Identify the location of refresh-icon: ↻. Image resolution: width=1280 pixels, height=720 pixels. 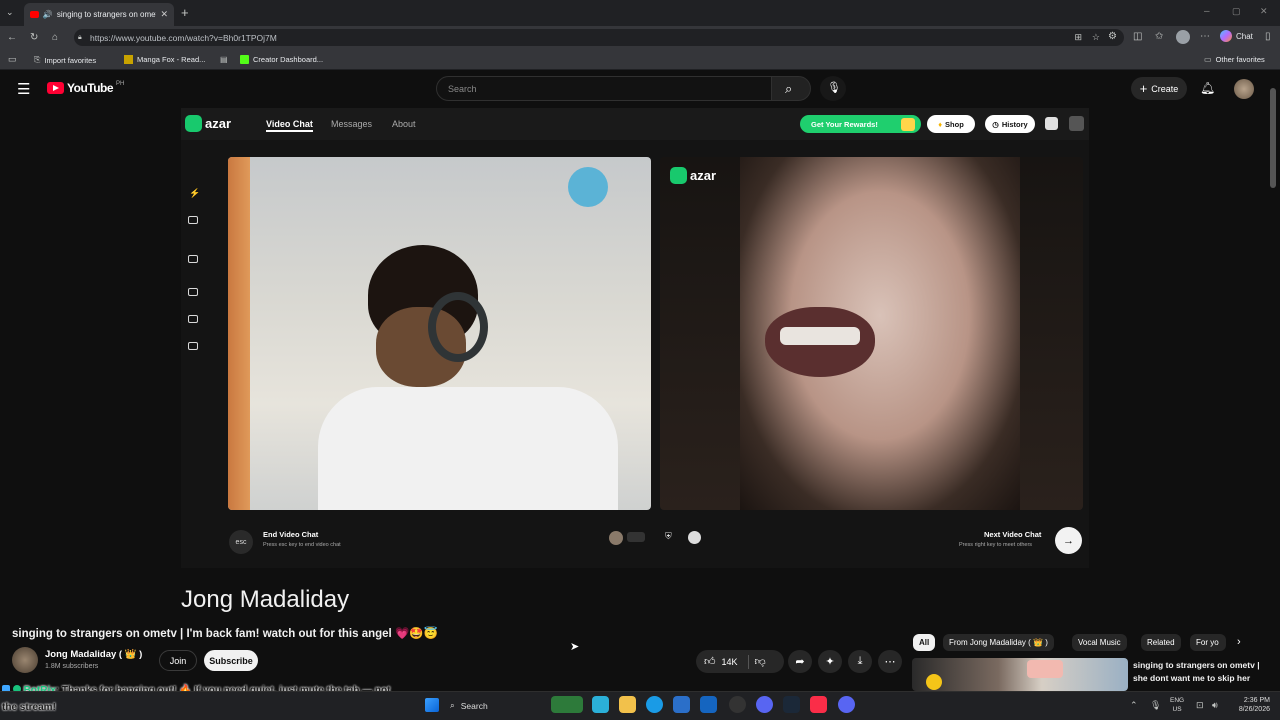
(34, 37).